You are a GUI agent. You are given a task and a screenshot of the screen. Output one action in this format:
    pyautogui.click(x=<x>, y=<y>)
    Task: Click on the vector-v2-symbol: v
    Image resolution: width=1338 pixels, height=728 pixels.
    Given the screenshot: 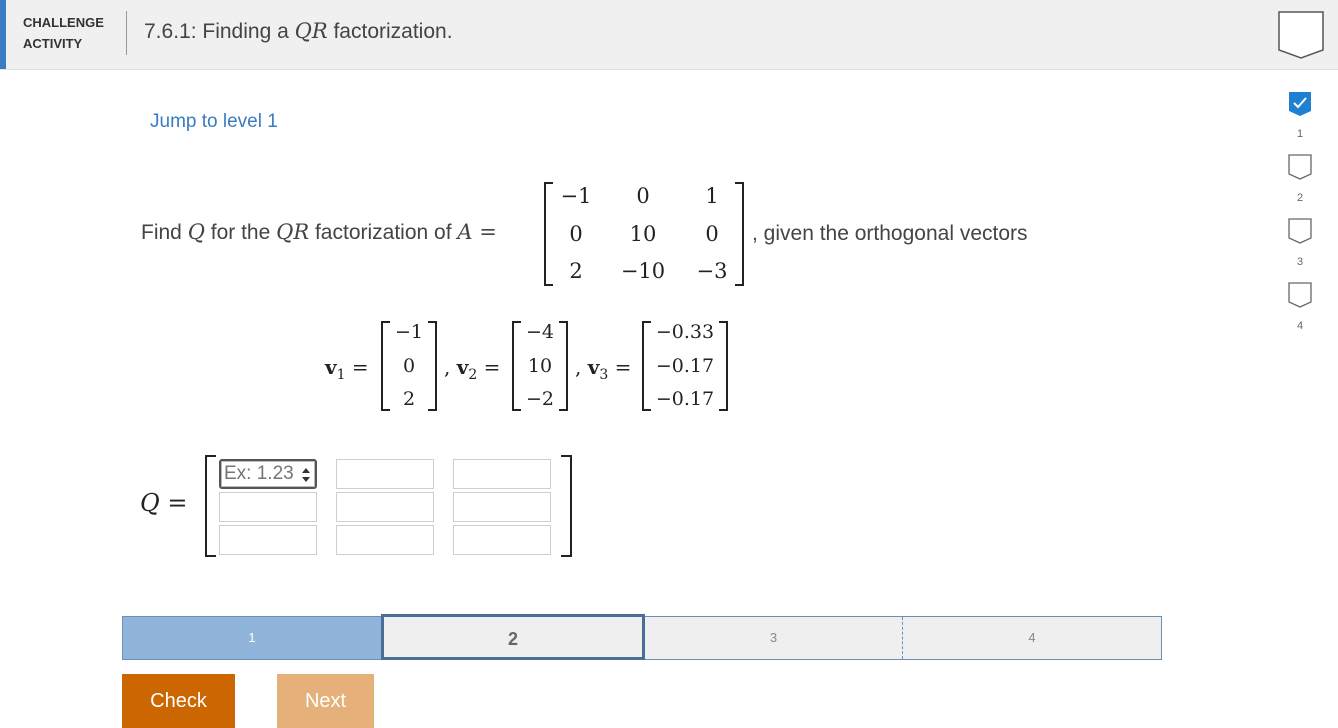 What is the action you would take?
    pyautogui.click(x=462, y=367)
    